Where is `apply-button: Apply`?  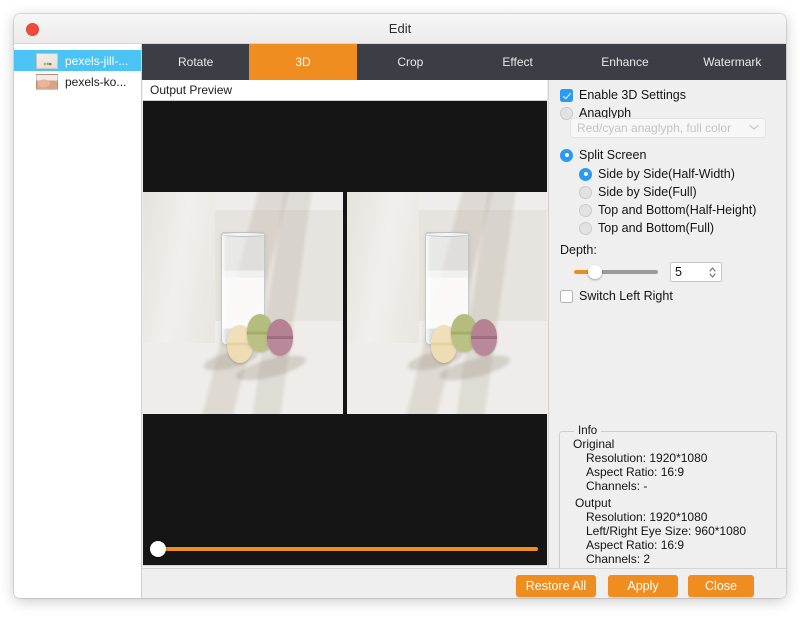
apply-button: Apply is located at coordinates (643, 586).